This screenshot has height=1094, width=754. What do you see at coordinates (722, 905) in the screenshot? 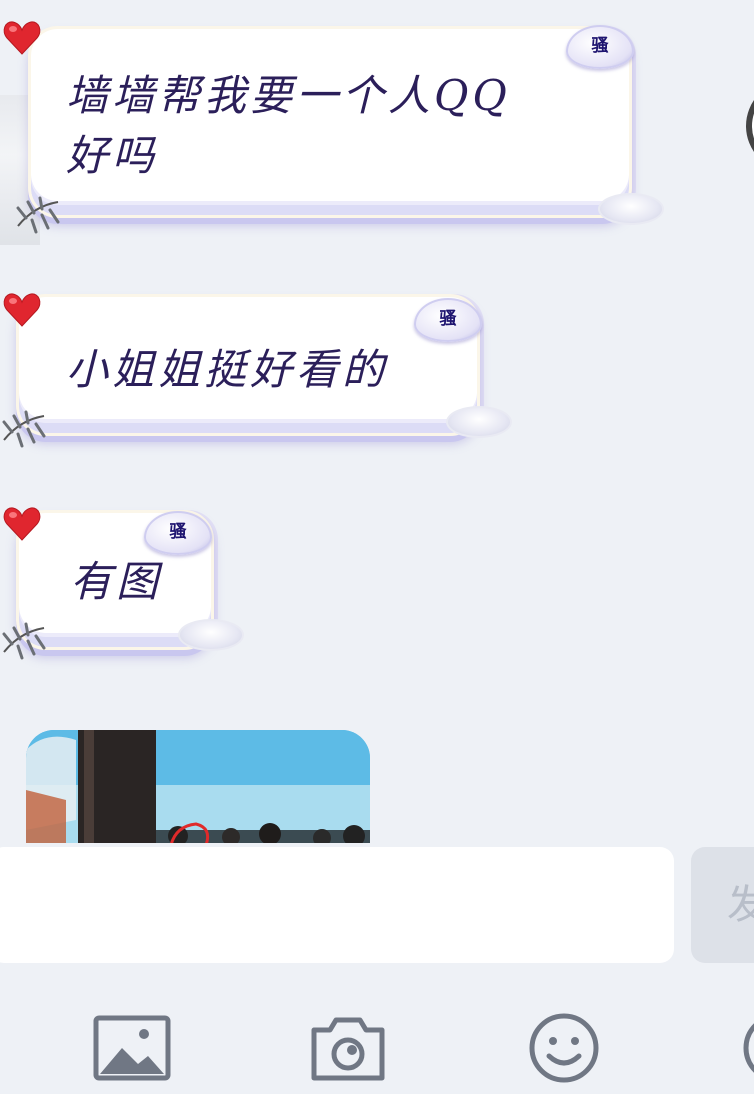
I see `send-button: 发` at bounding box center [722, 905].